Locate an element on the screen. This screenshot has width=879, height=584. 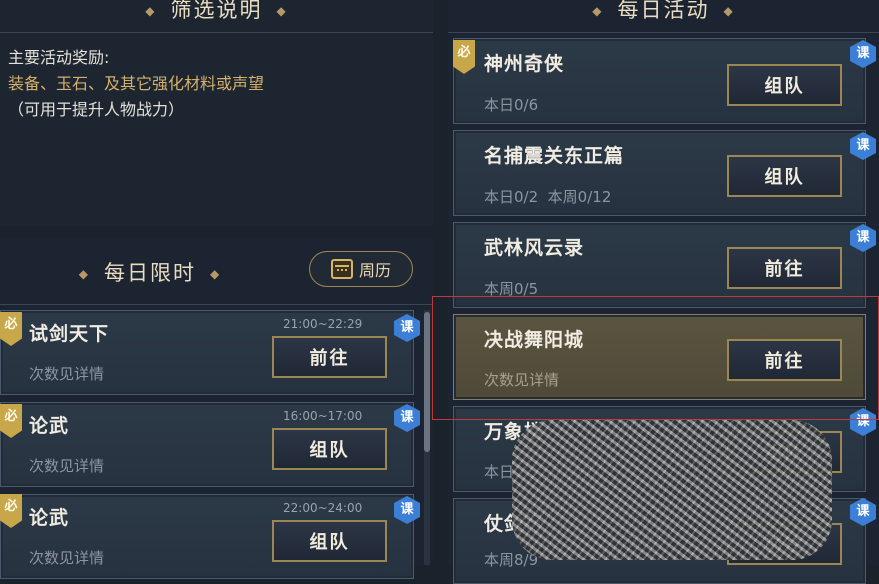
activity-time: 22:00~24:00 is located at coordinates (323, 508).